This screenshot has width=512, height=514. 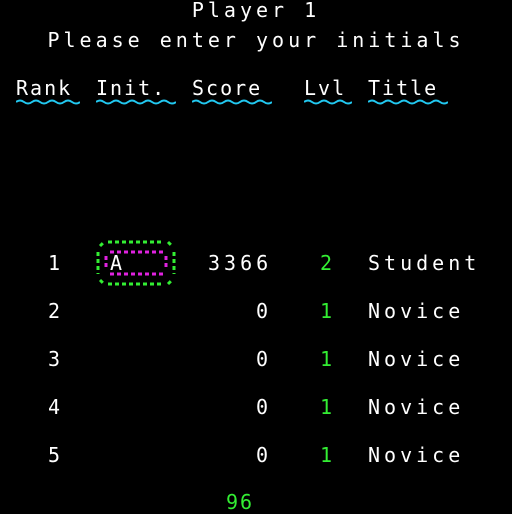 What do you see at coordinates (408, 102) in the screenshot?
I see `title-header-underline` at bounding box center [408, 102].